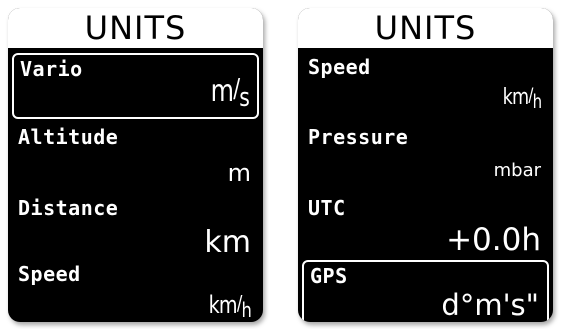 This screenshot has width=562, height=329. Describe the element at coordinates (239, 173) in the screenshot. I see `setting-value: m` at that location.